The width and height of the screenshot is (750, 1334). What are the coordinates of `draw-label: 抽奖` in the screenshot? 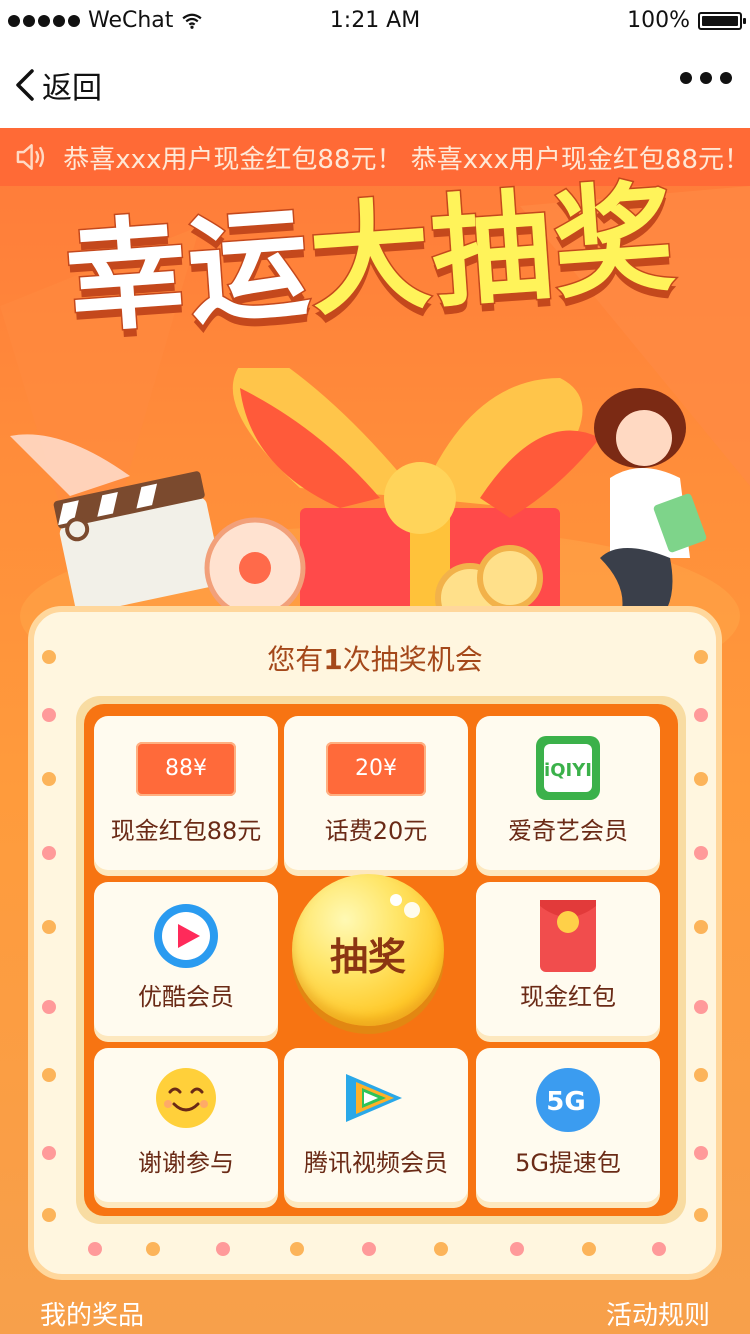 It's located at (367, 957).